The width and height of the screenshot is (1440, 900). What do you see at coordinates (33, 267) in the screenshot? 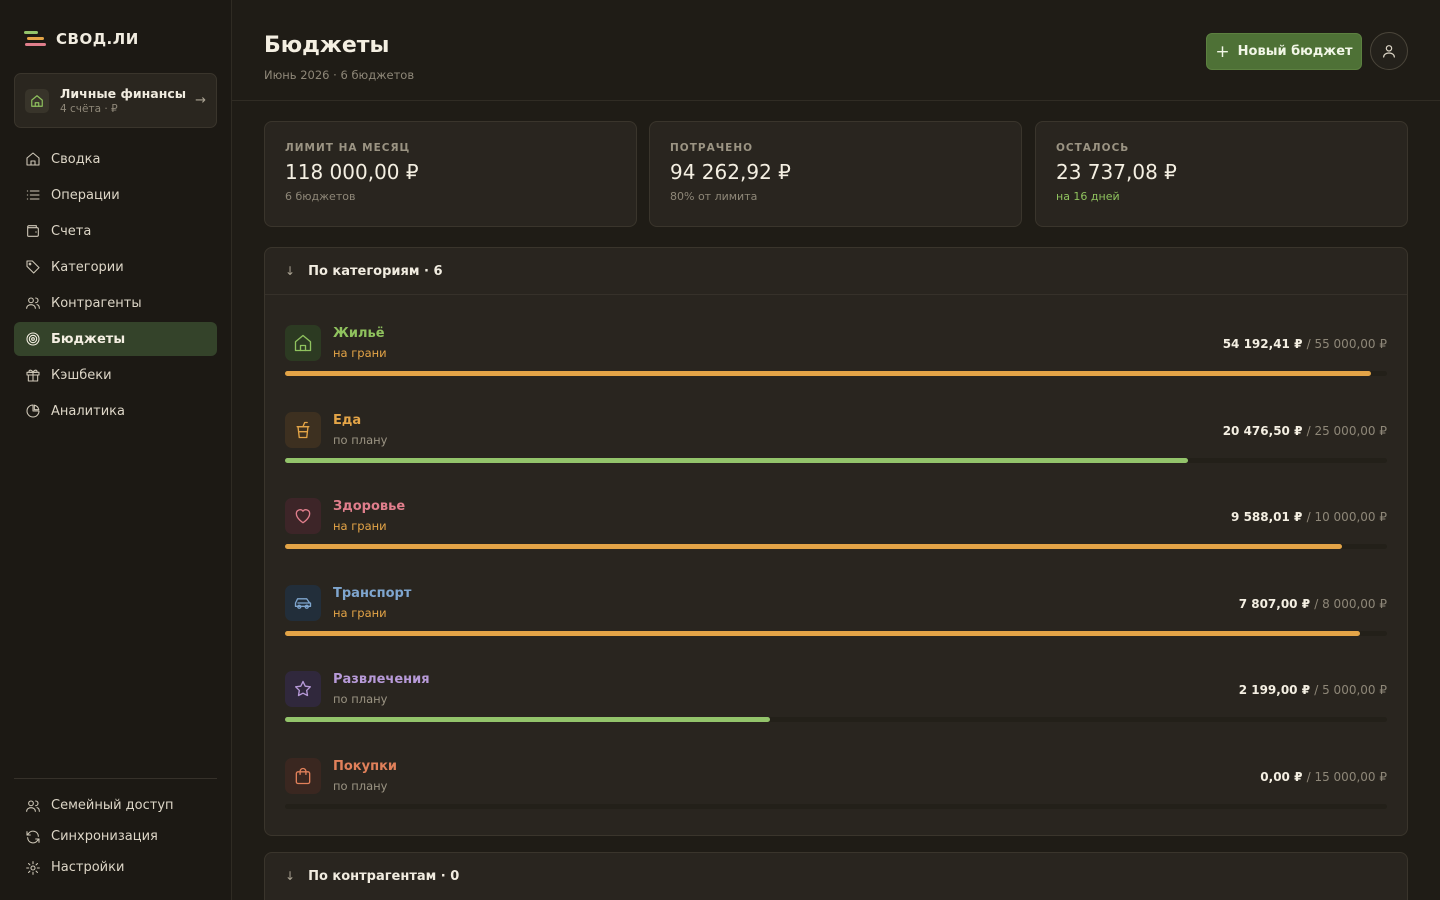
I see `tag-icon` at bounding box center [33, 267].